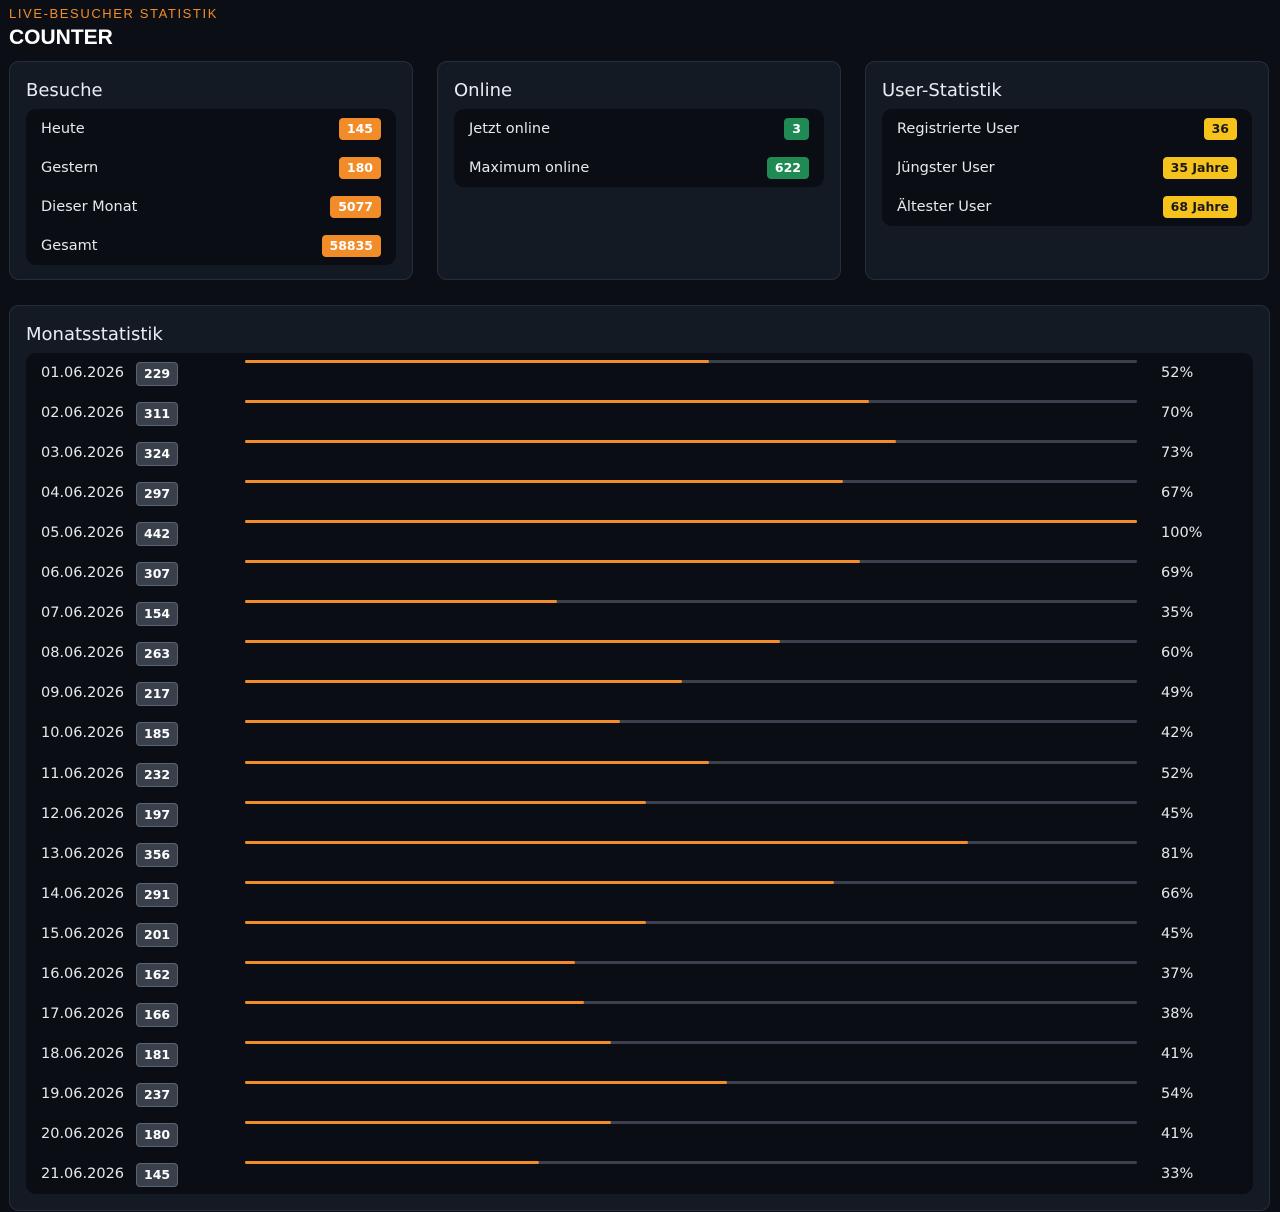 This screenshot has width=1280, height=1212. Describe the element at coordinates (157, 894) in the screenshot. I see `day-visit-count-badge: 291` at that location.